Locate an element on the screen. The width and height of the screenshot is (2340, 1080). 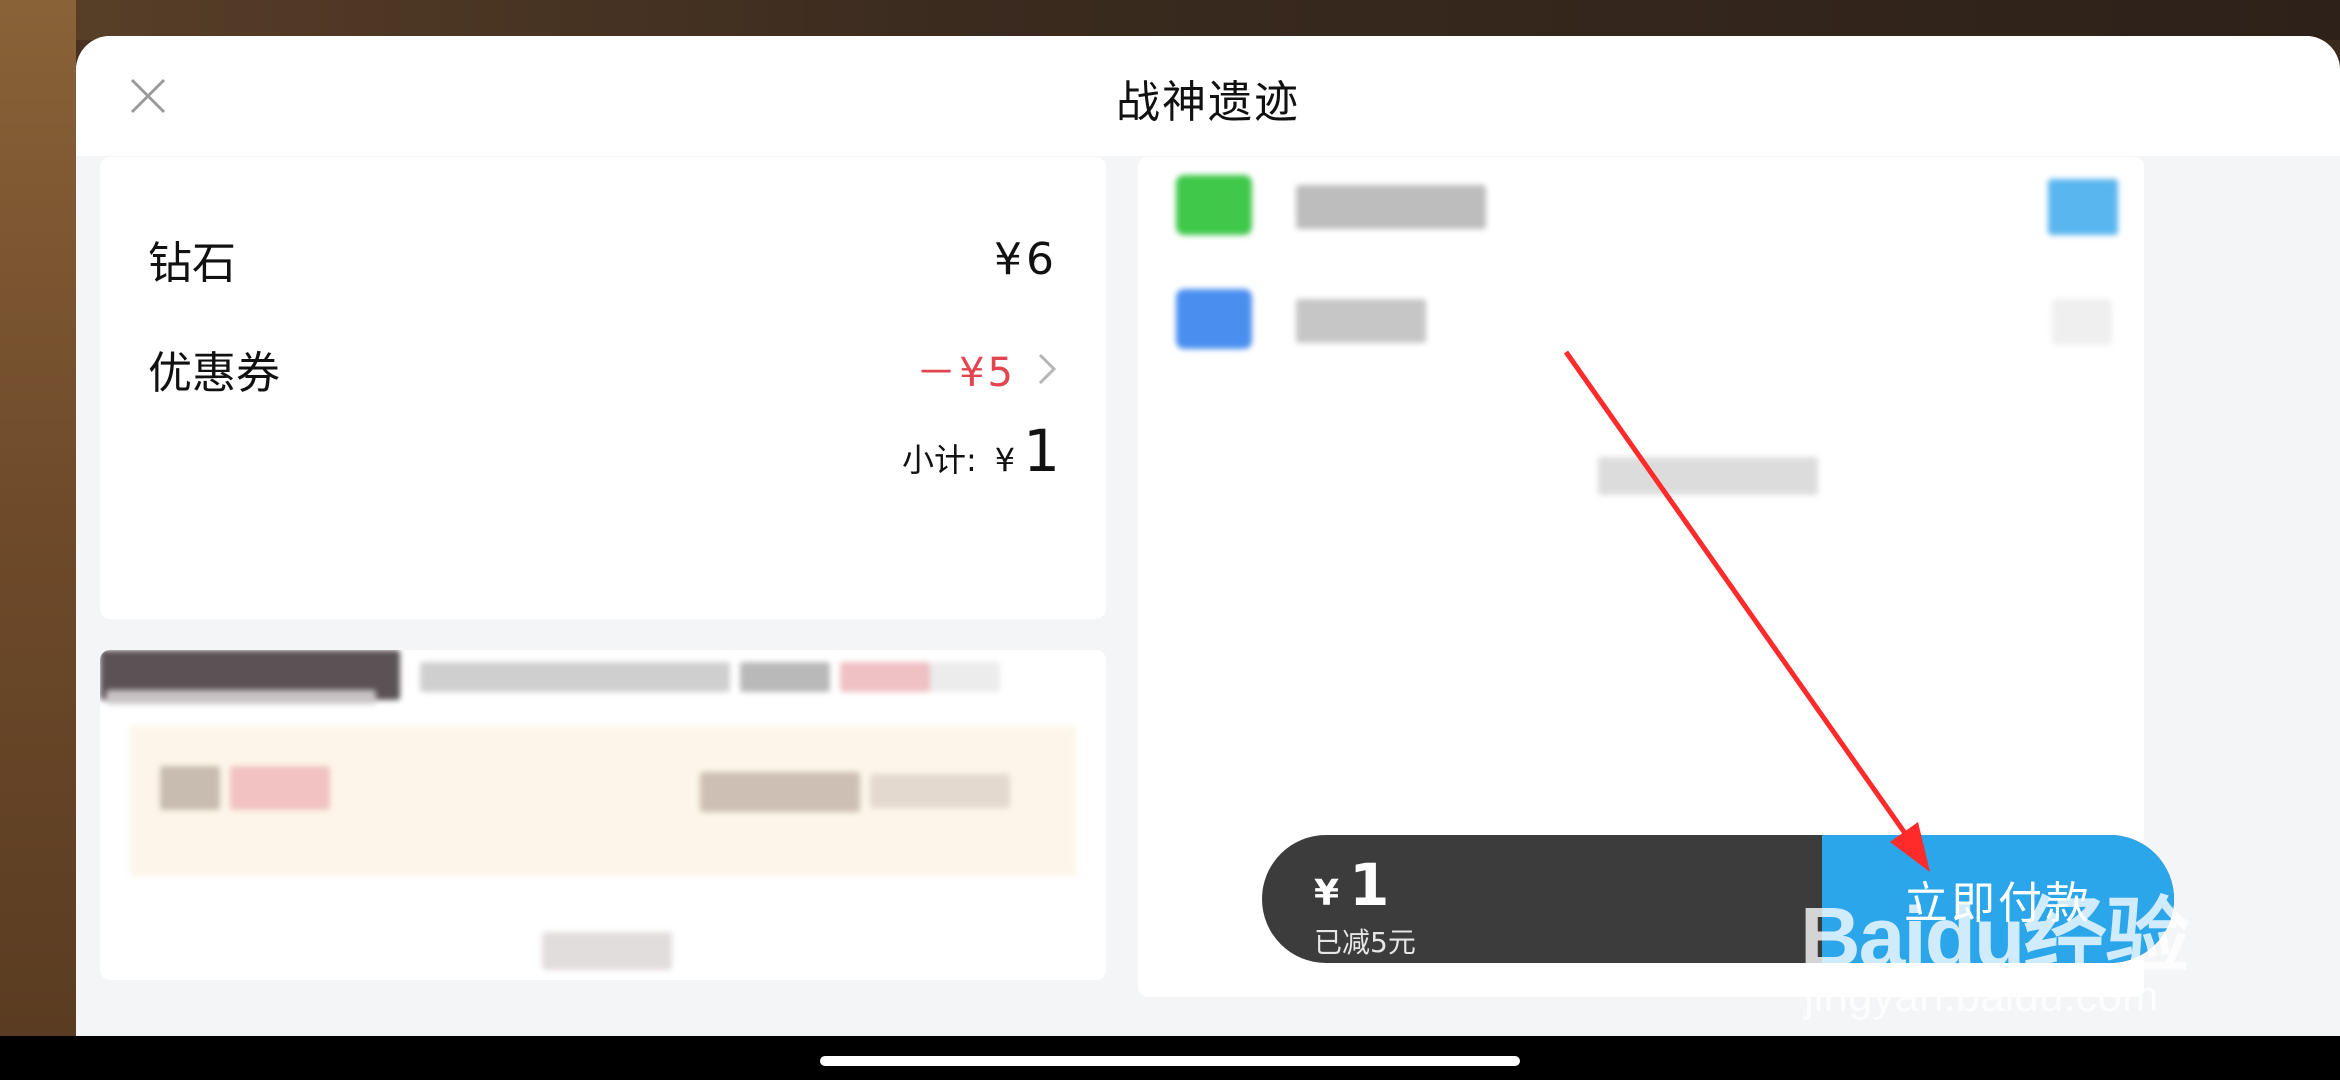
pay-total: ¥ 1 is located at coordinates (1351, 885).